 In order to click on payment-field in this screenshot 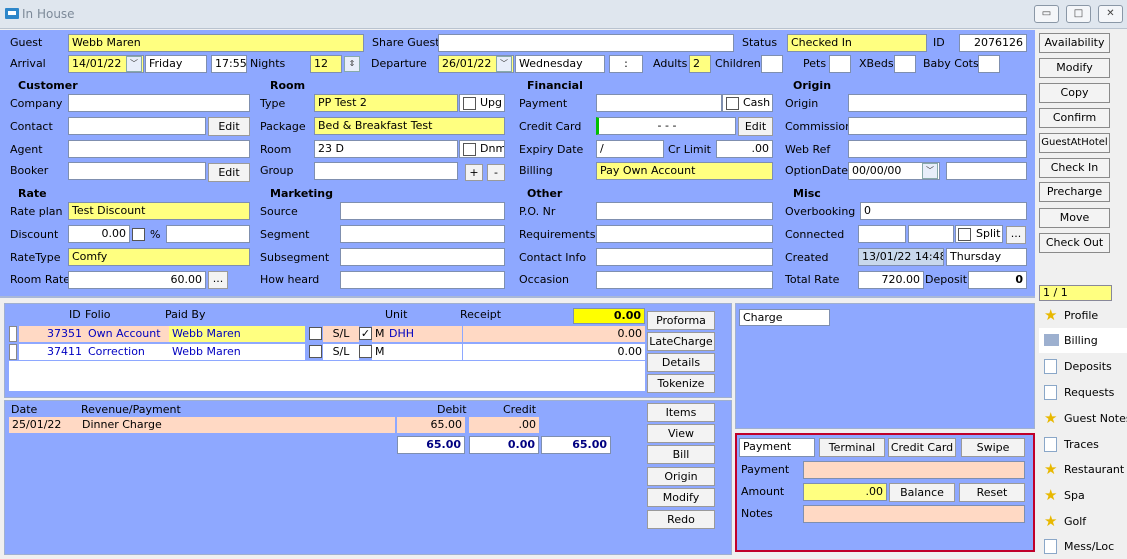, I will do `click(659, 103)`.